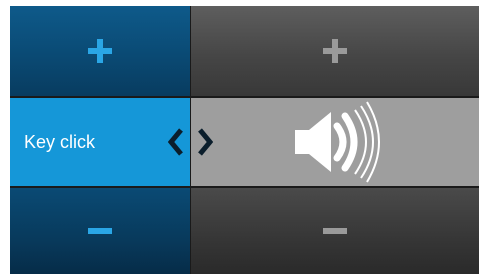  What do you see at coordinates (176, 142) in the screenshot?
I see `chevron-left-icon` at bounding box center [176, 142].